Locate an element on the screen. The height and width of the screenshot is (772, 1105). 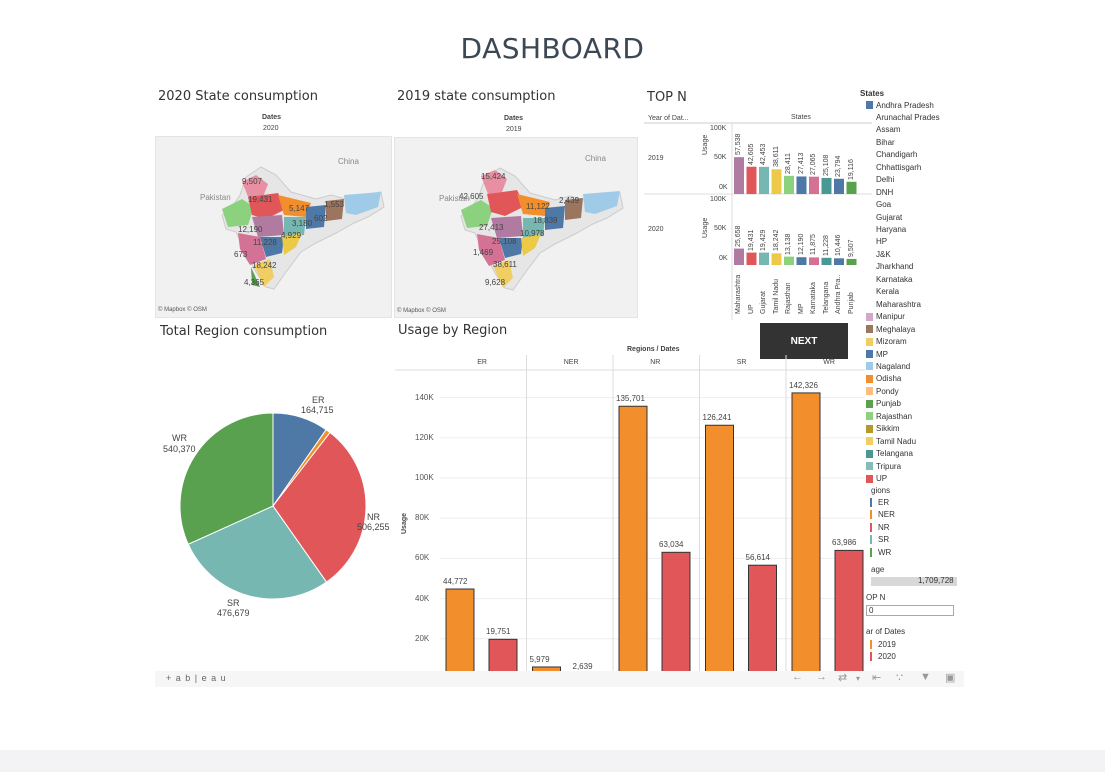
legend-item: WR is located at coordinates (880, 552).